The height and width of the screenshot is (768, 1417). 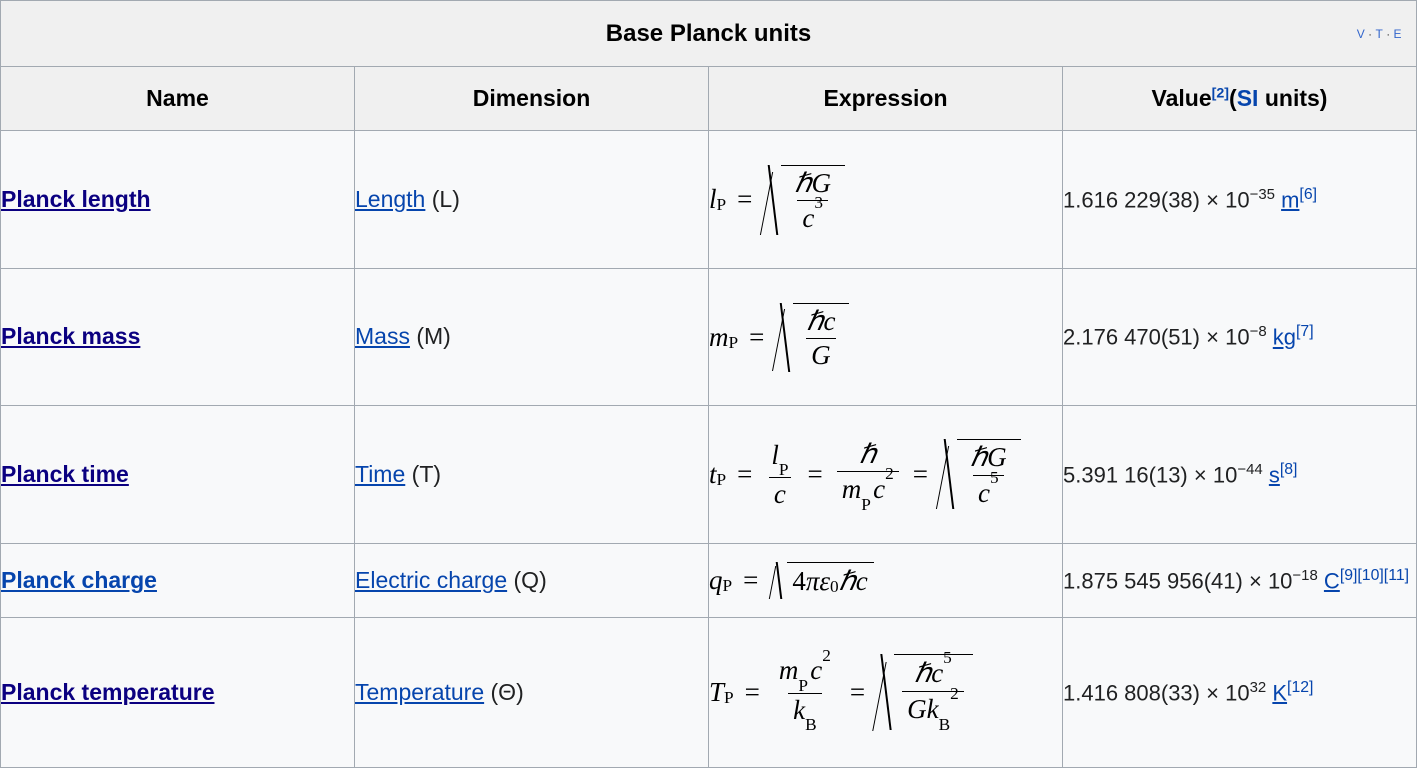 I want to click on unit-link-coulomb: C, so click(x=1332, y=580).